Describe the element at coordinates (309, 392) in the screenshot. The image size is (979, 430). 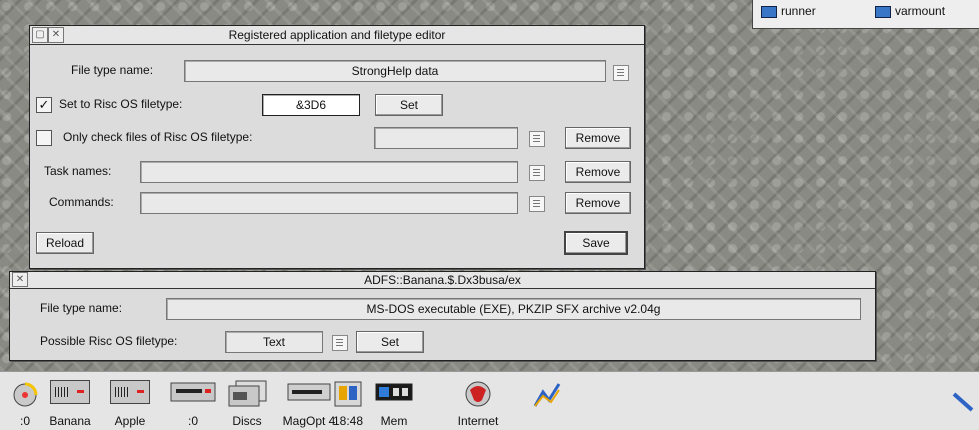
I see `magneto-optical-icon` at that location.